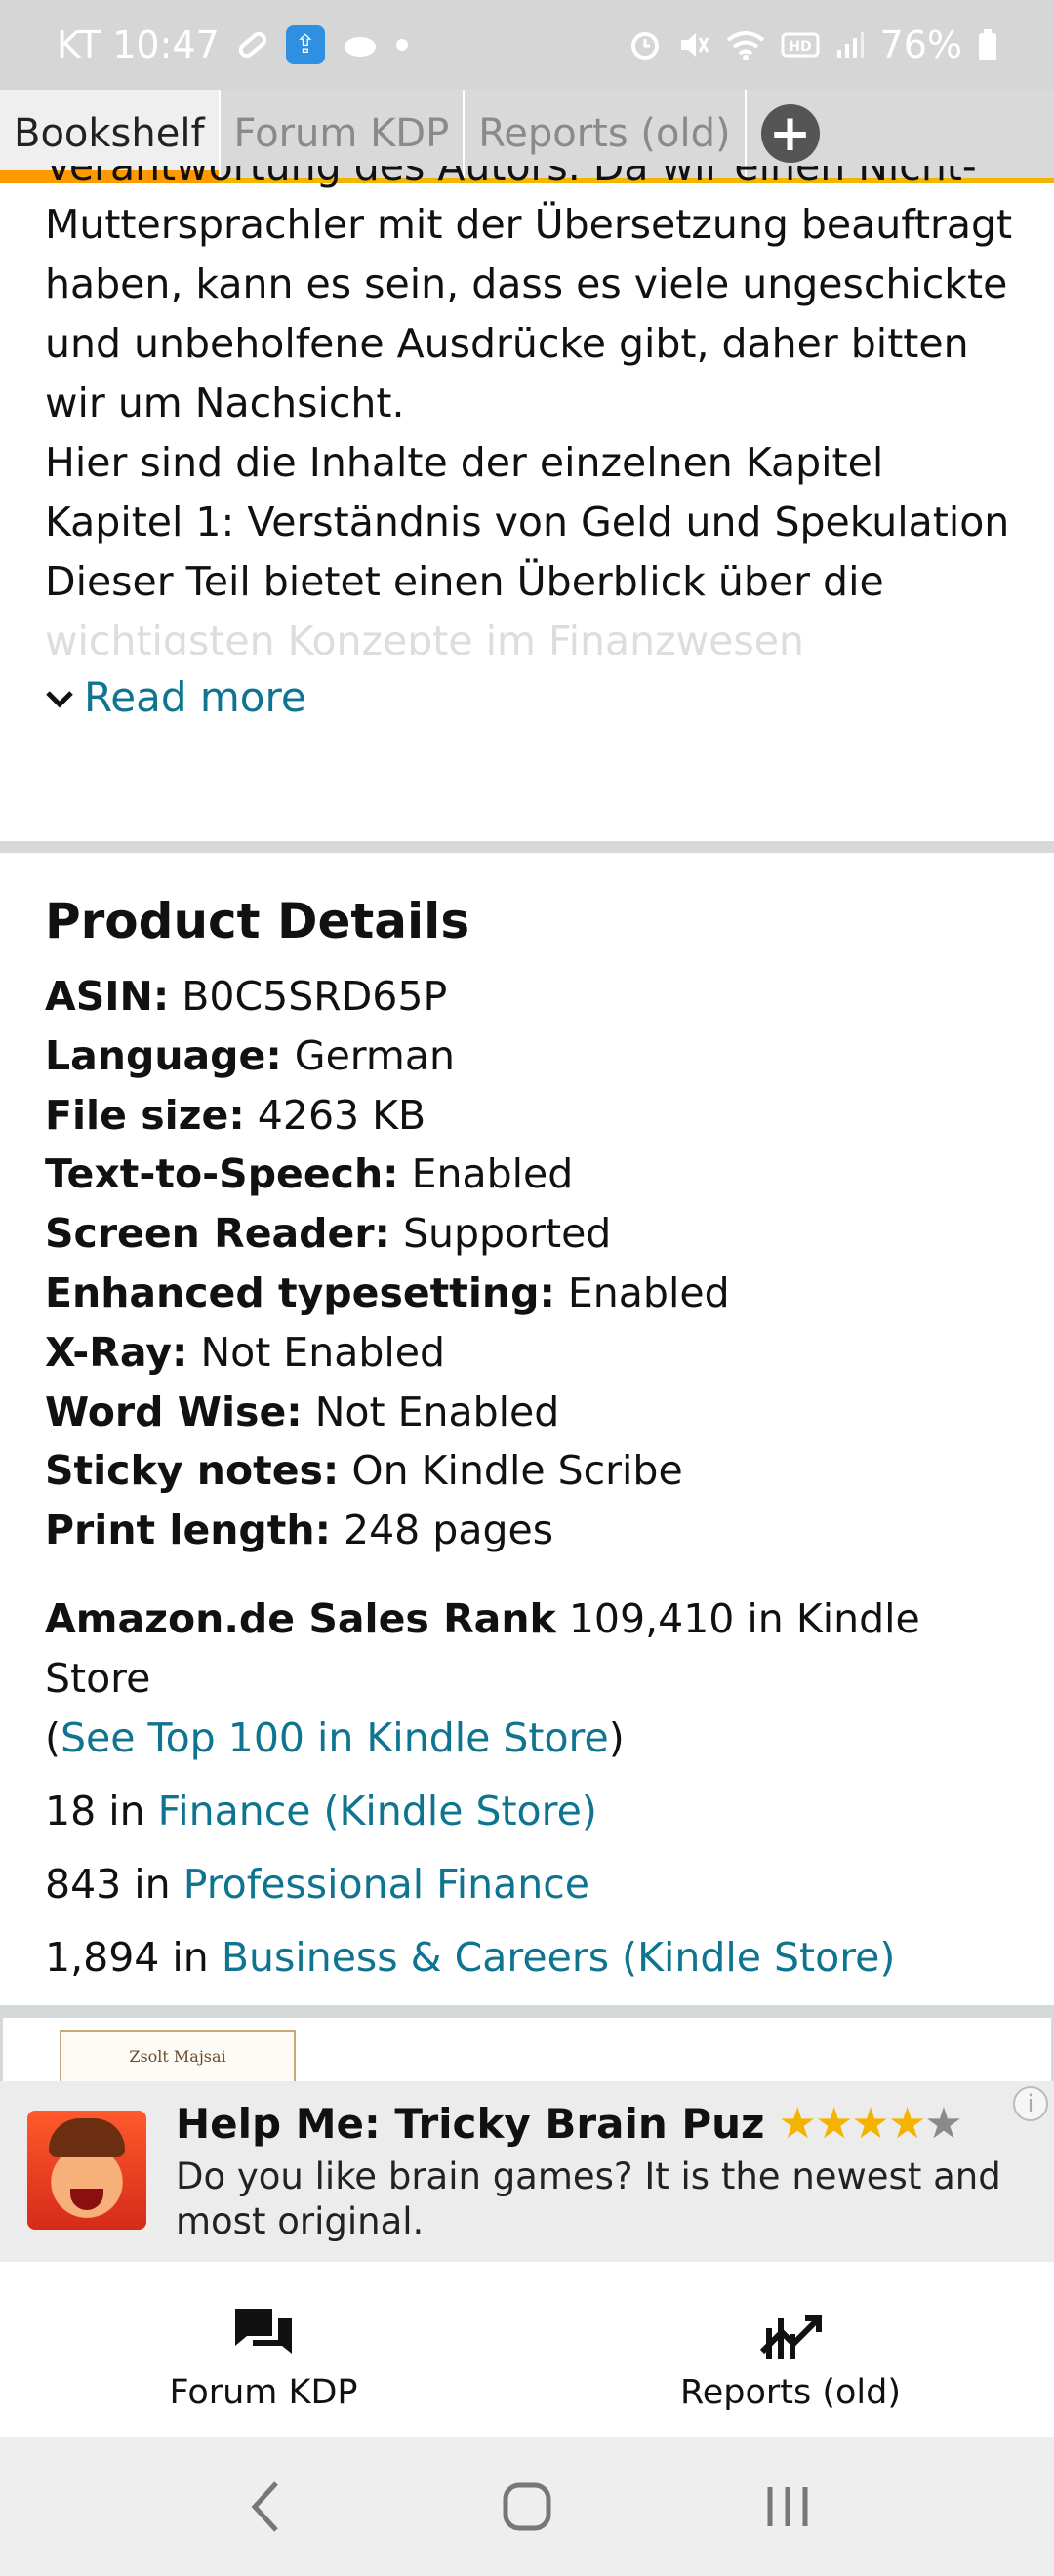 The height and width of the screenshot is (2576, 1054). Describe the element at coordinates (263, 2355) in the screenshot. I see `nav-forum-kdp: Forum KDP` at that location.